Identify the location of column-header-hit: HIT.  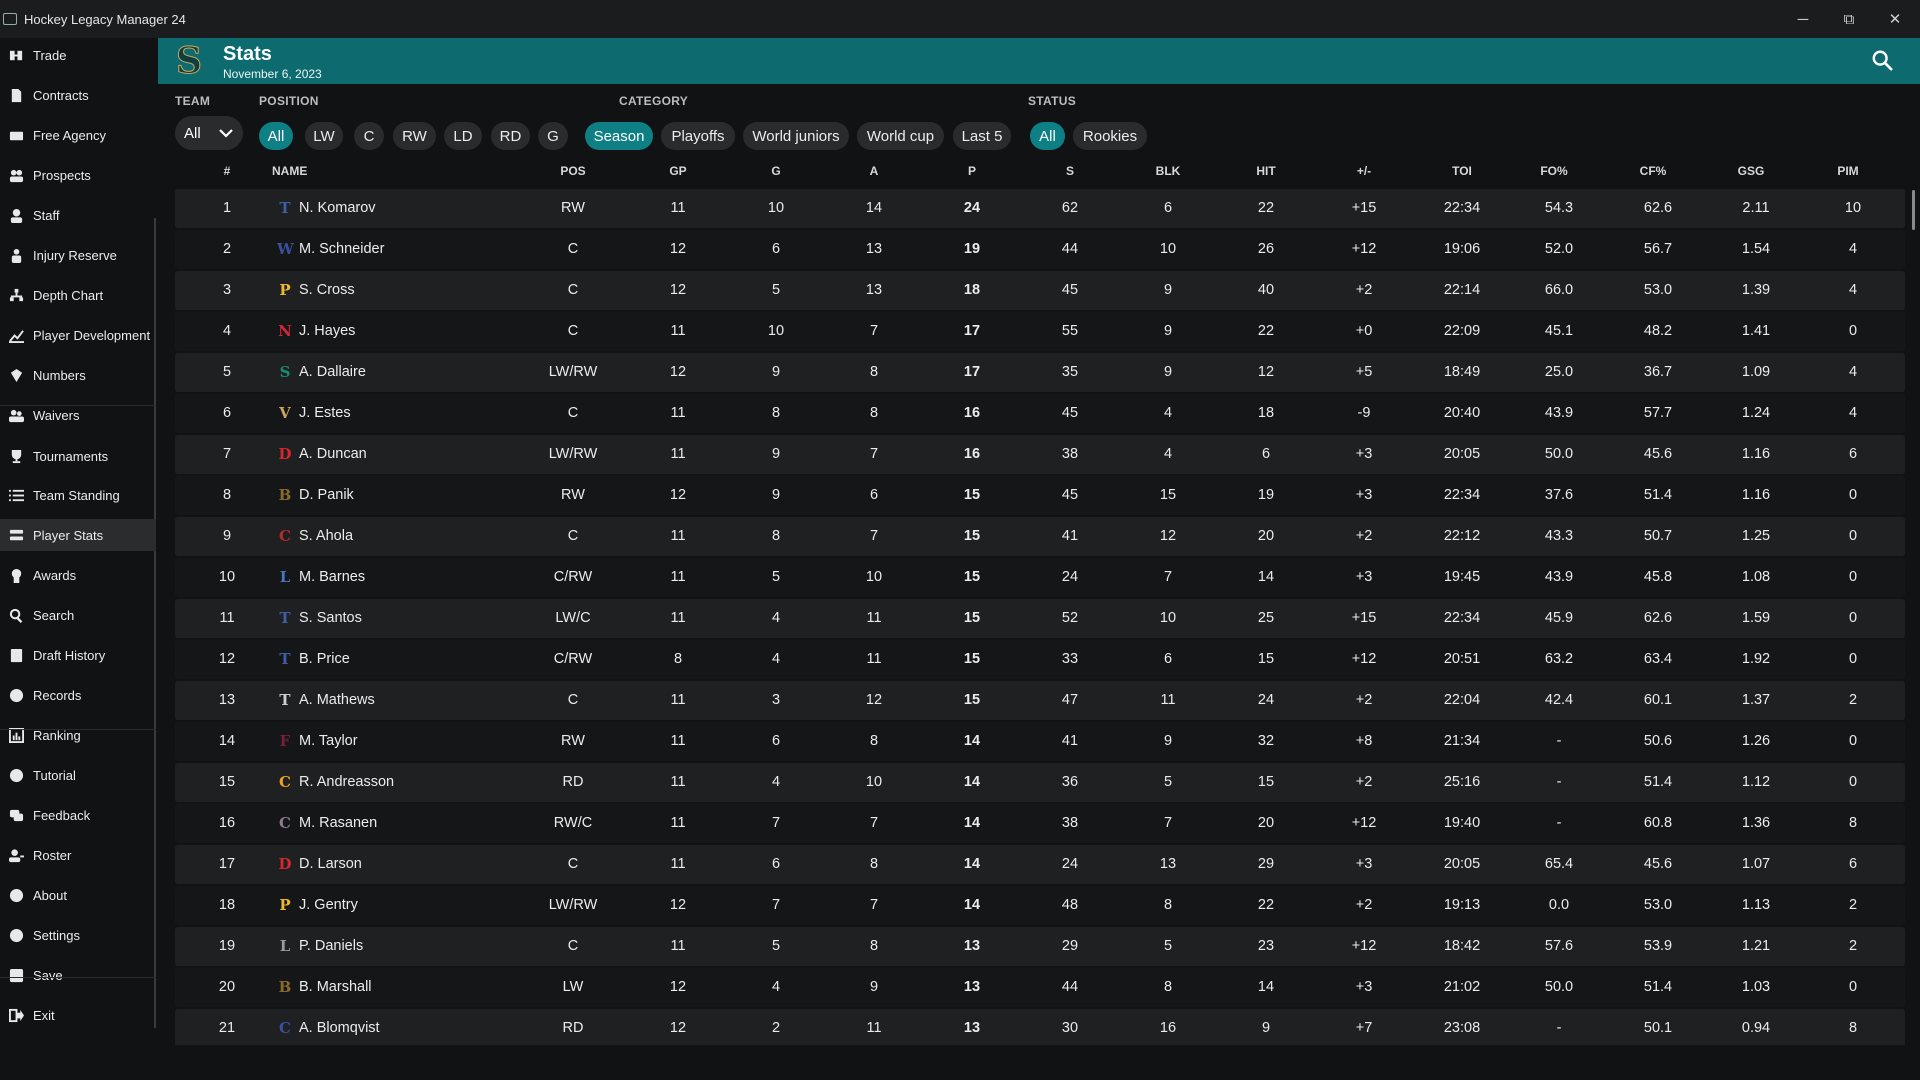
(1265, 171).